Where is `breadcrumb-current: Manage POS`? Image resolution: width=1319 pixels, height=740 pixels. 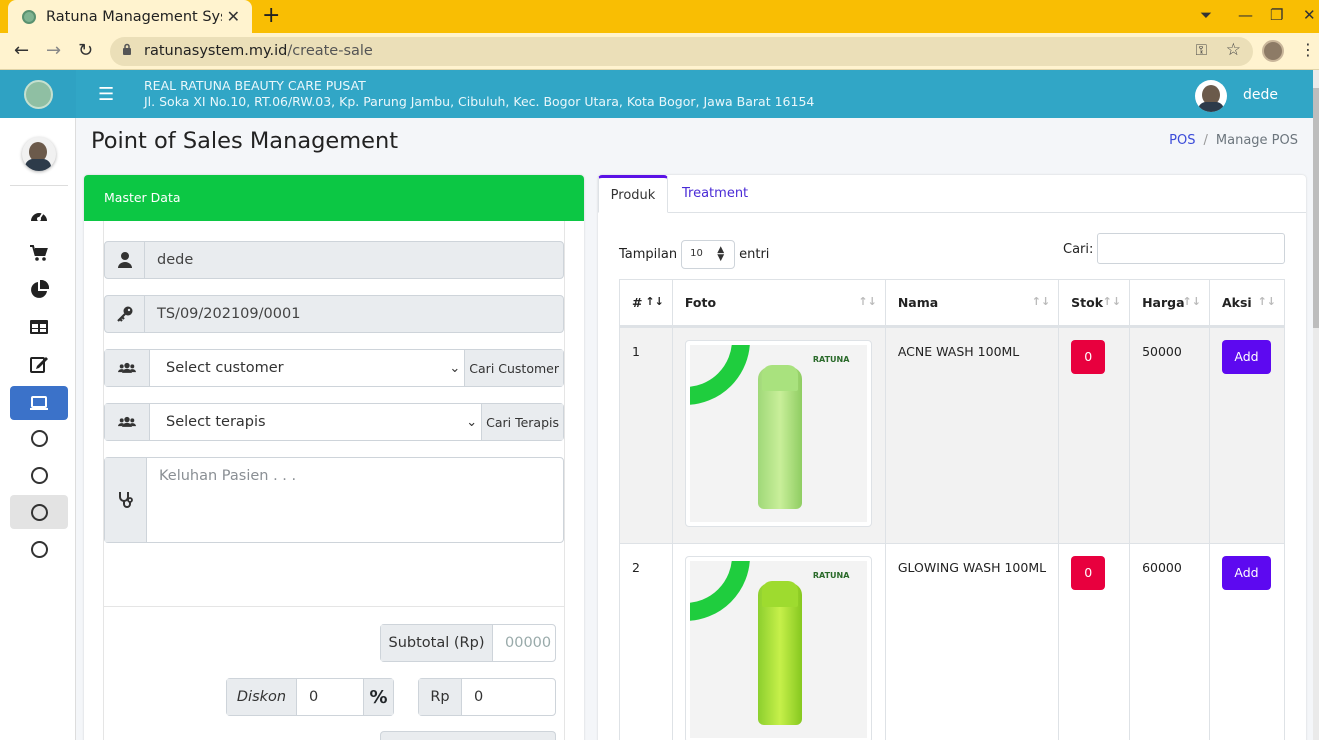
breadcrumb-current: Manage POS is located at coordinates (1256, 140).